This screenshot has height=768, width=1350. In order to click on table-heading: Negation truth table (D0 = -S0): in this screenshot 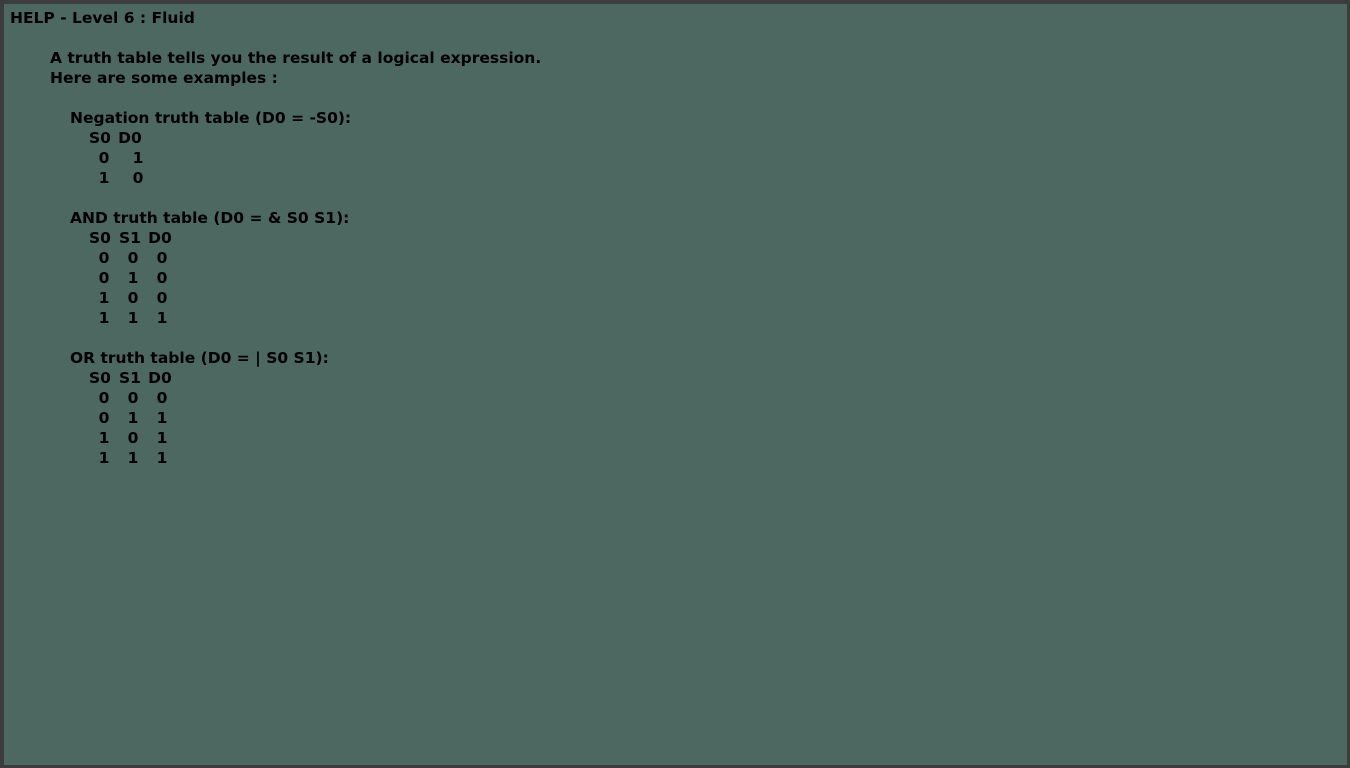, I will do `click(211, 118)`.